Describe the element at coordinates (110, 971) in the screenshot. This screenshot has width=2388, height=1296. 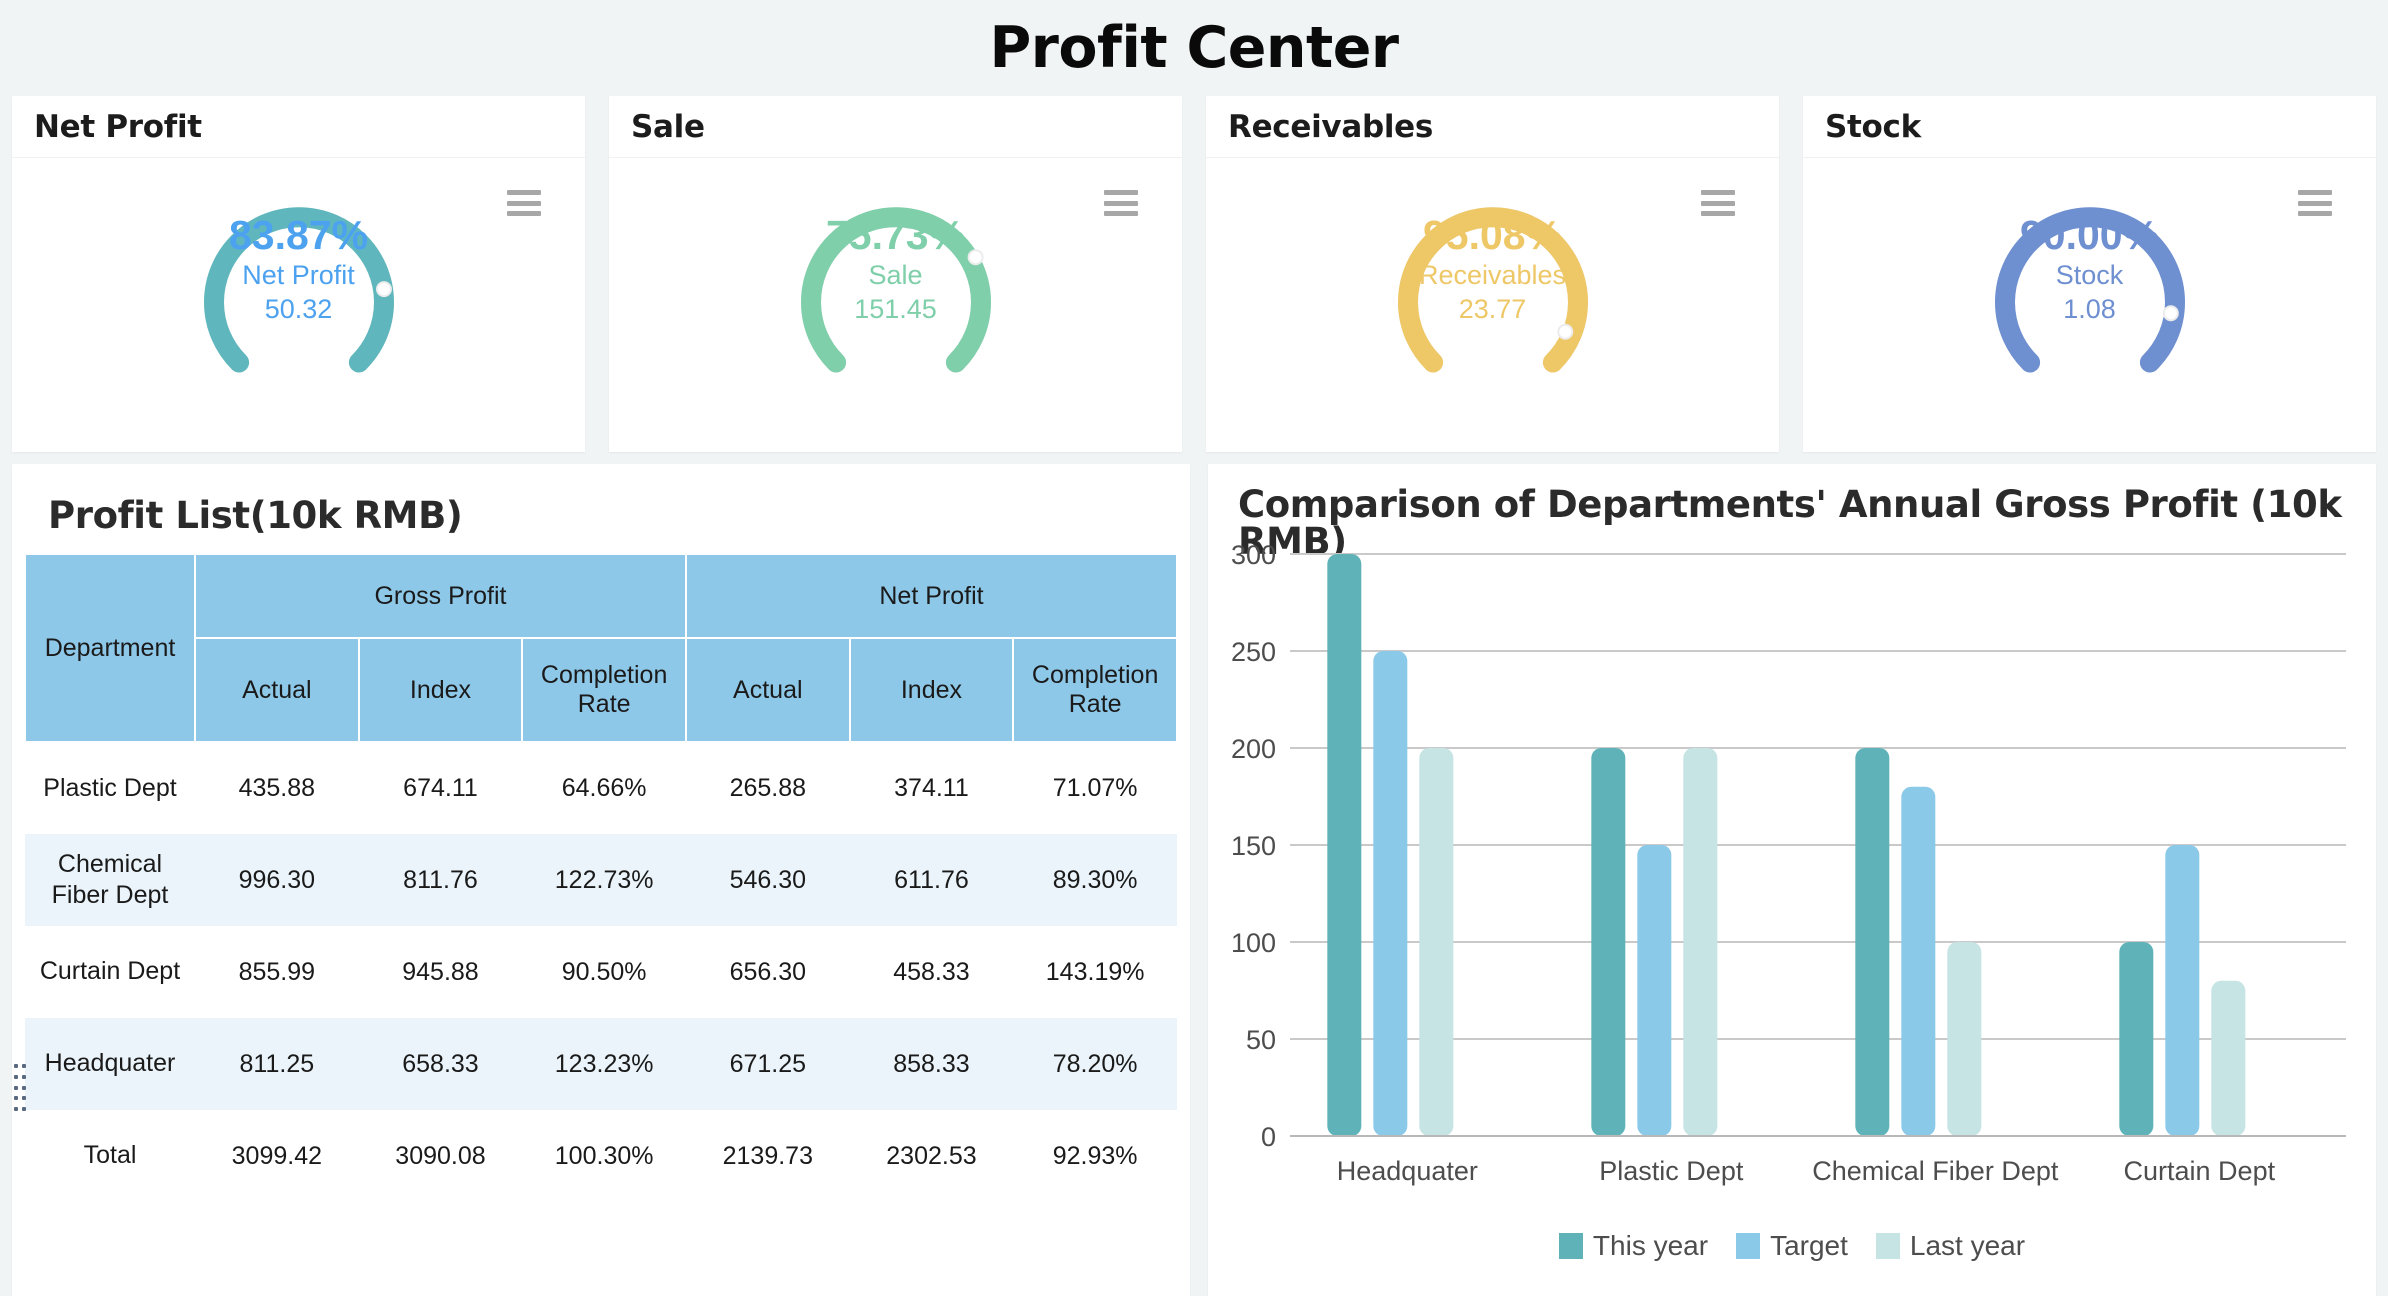
I see `cell-department: Curtain Dept` at that location.